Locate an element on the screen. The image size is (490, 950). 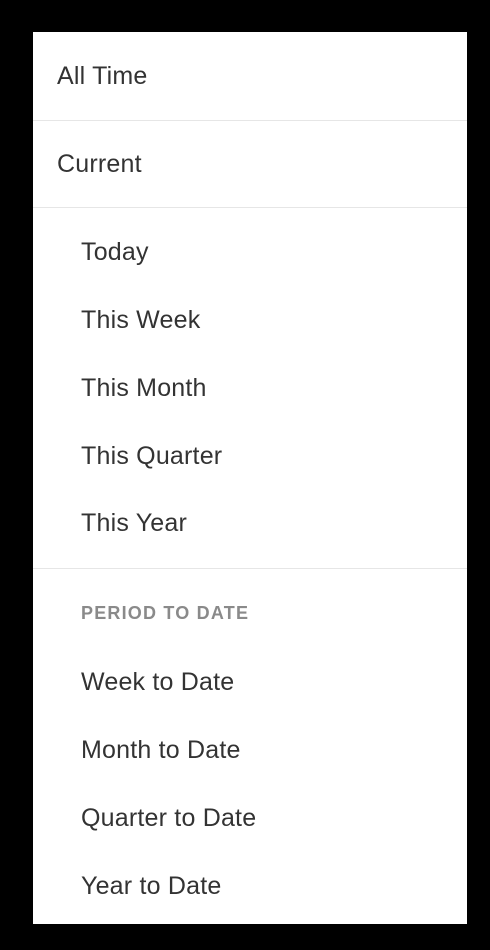
menu-item-this-year: This Year is located at coordinates (271, 523).